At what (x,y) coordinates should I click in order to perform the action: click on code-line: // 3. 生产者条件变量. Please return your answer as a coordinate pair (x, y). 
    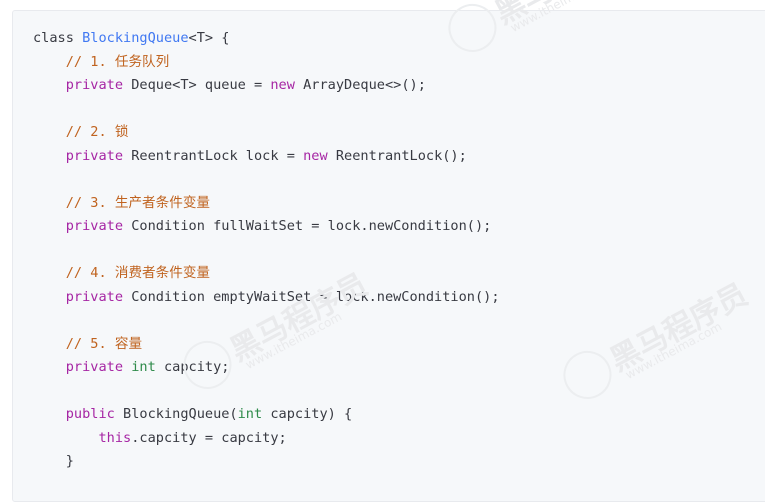
    Looking at the image, I should click on (266, 204).